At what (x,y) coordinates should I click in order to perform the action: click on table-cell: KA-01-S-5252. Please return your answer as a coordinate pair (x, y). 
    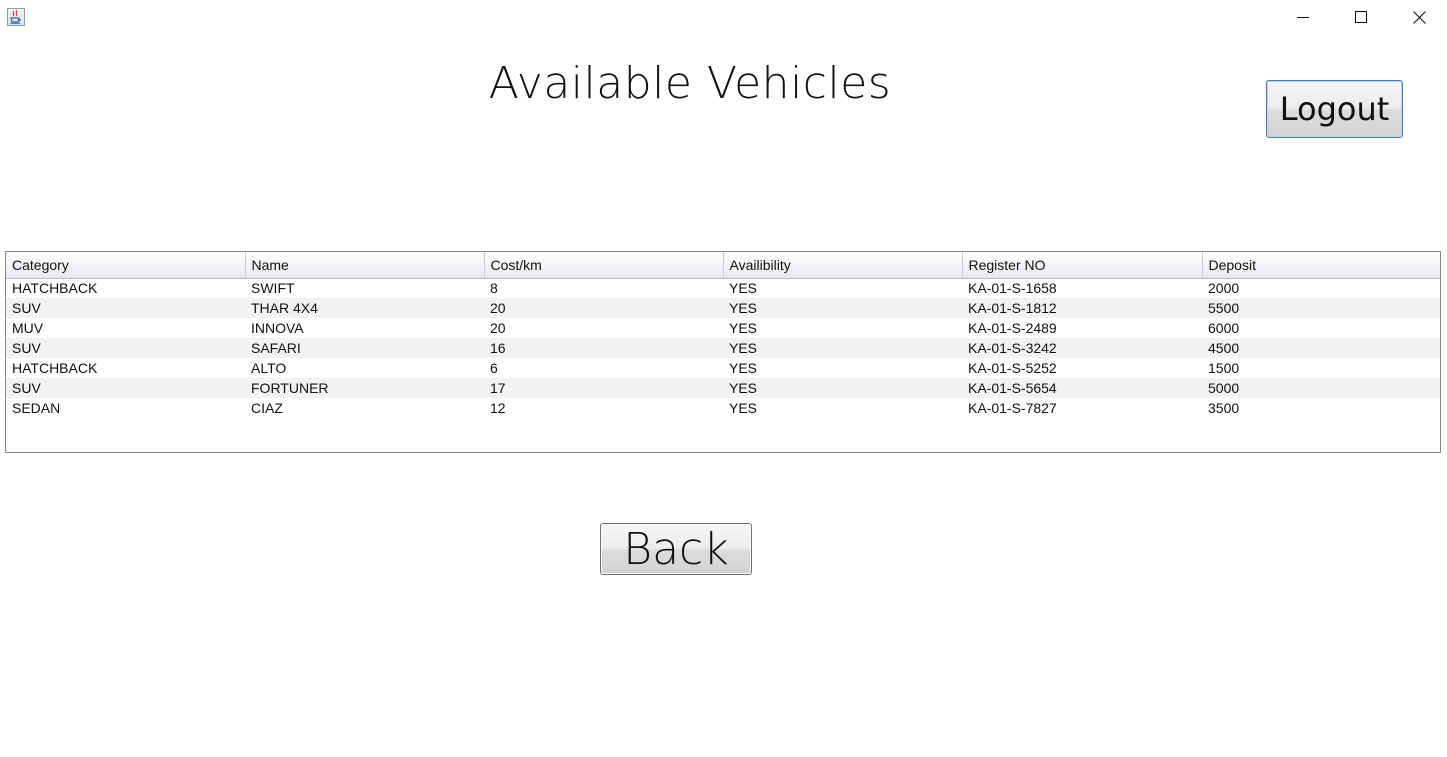
    Looking at the image, I should click on (1082, 368).